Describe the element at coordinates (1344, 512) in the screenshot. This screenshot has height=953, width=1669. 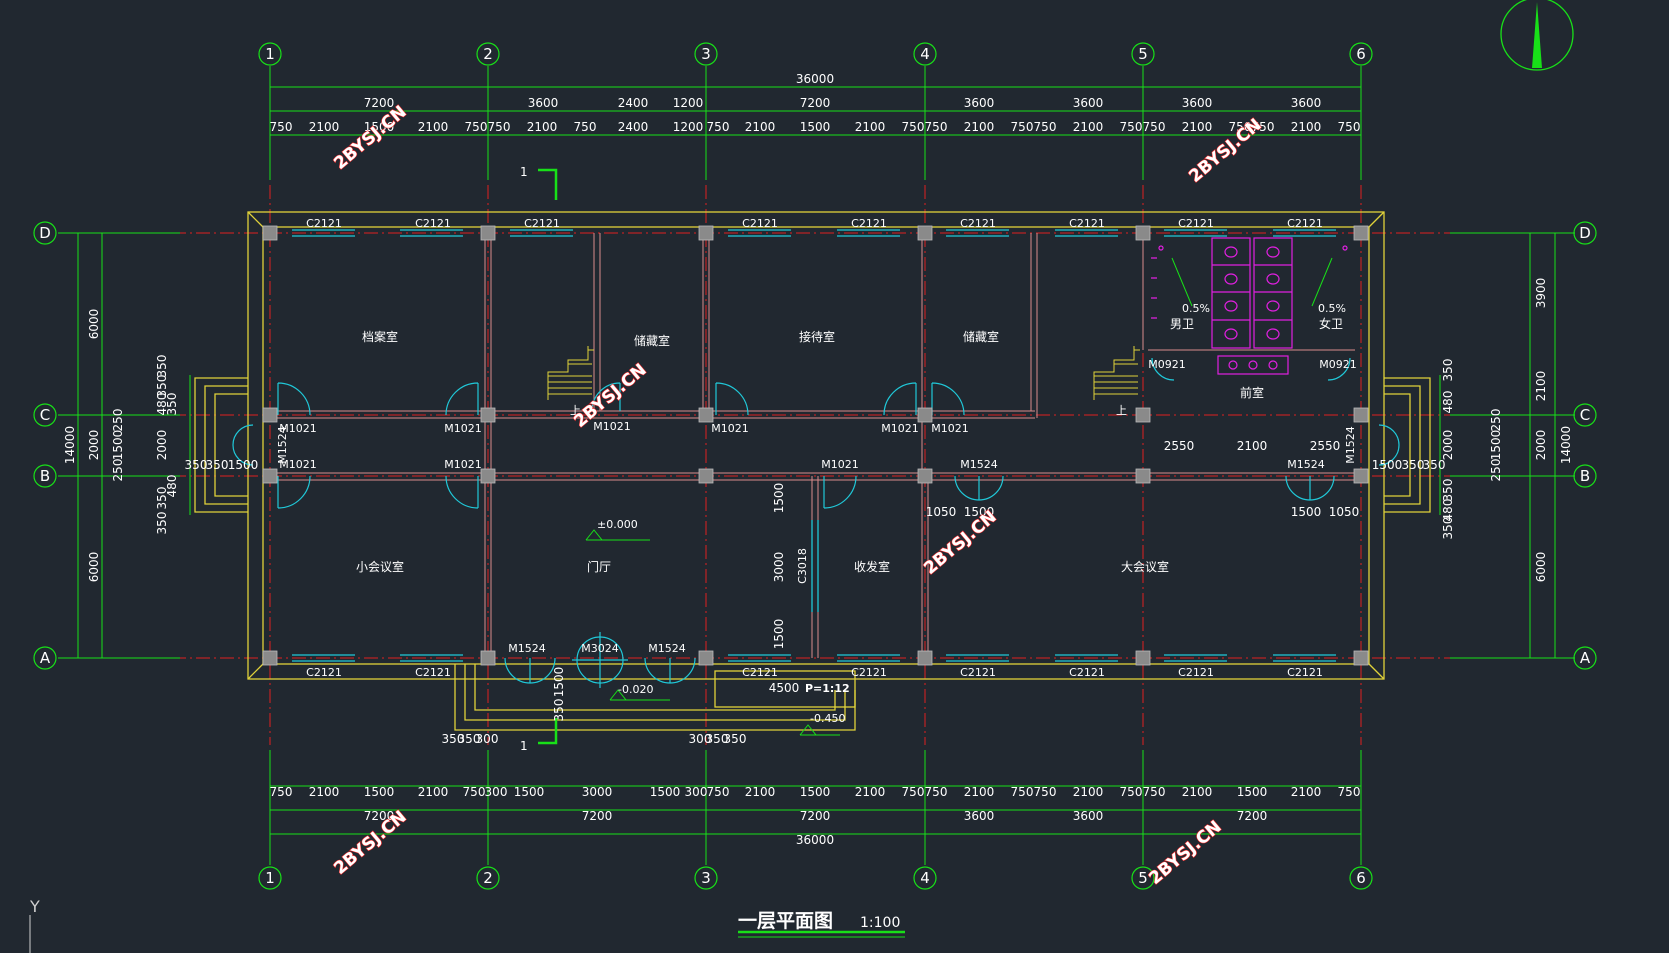
I see `dim-int-7: 1050` at that location.